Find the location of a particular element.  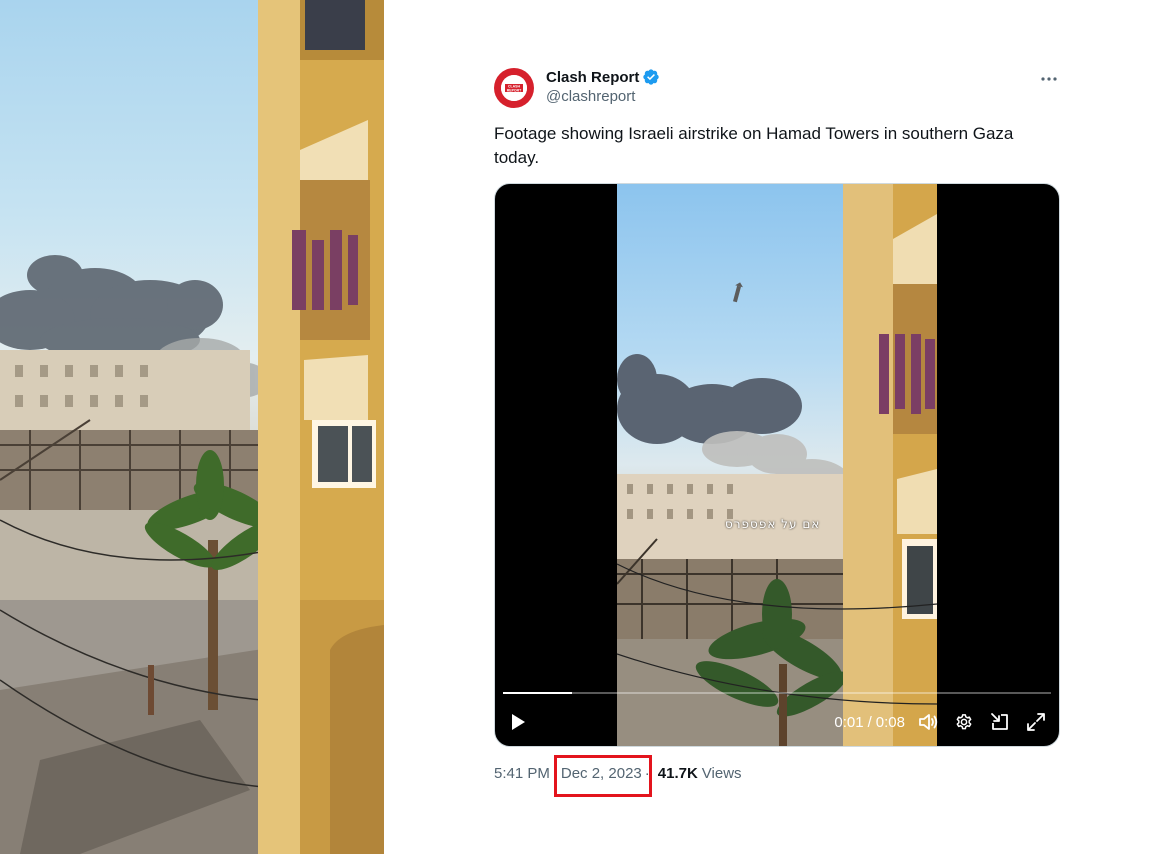

avatar-logo: CLASH REPORT is located at coordinates (514, 88).